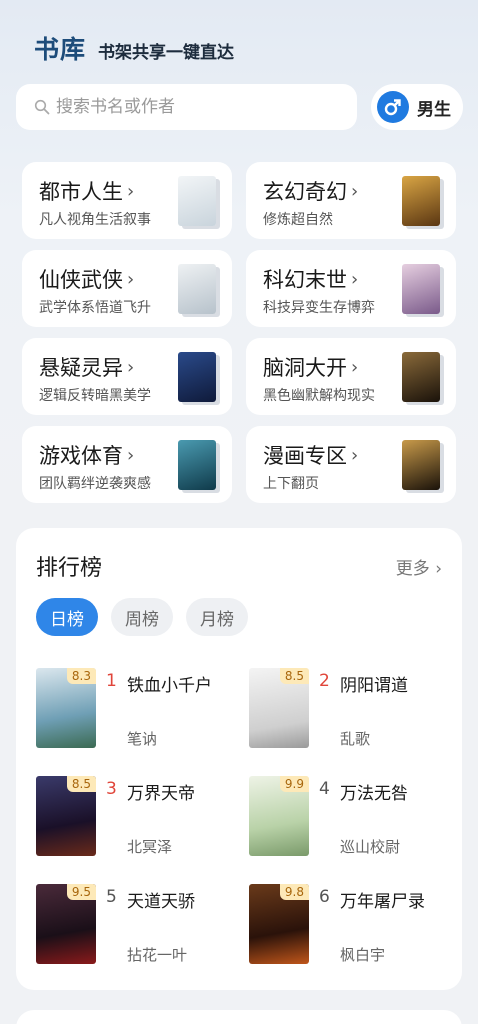 The image size is (478, 1024). What do you see at coordinates (161, 794) in the screenshot?
I see `book-title: 万界天帝` at bounding box center [161, 794].